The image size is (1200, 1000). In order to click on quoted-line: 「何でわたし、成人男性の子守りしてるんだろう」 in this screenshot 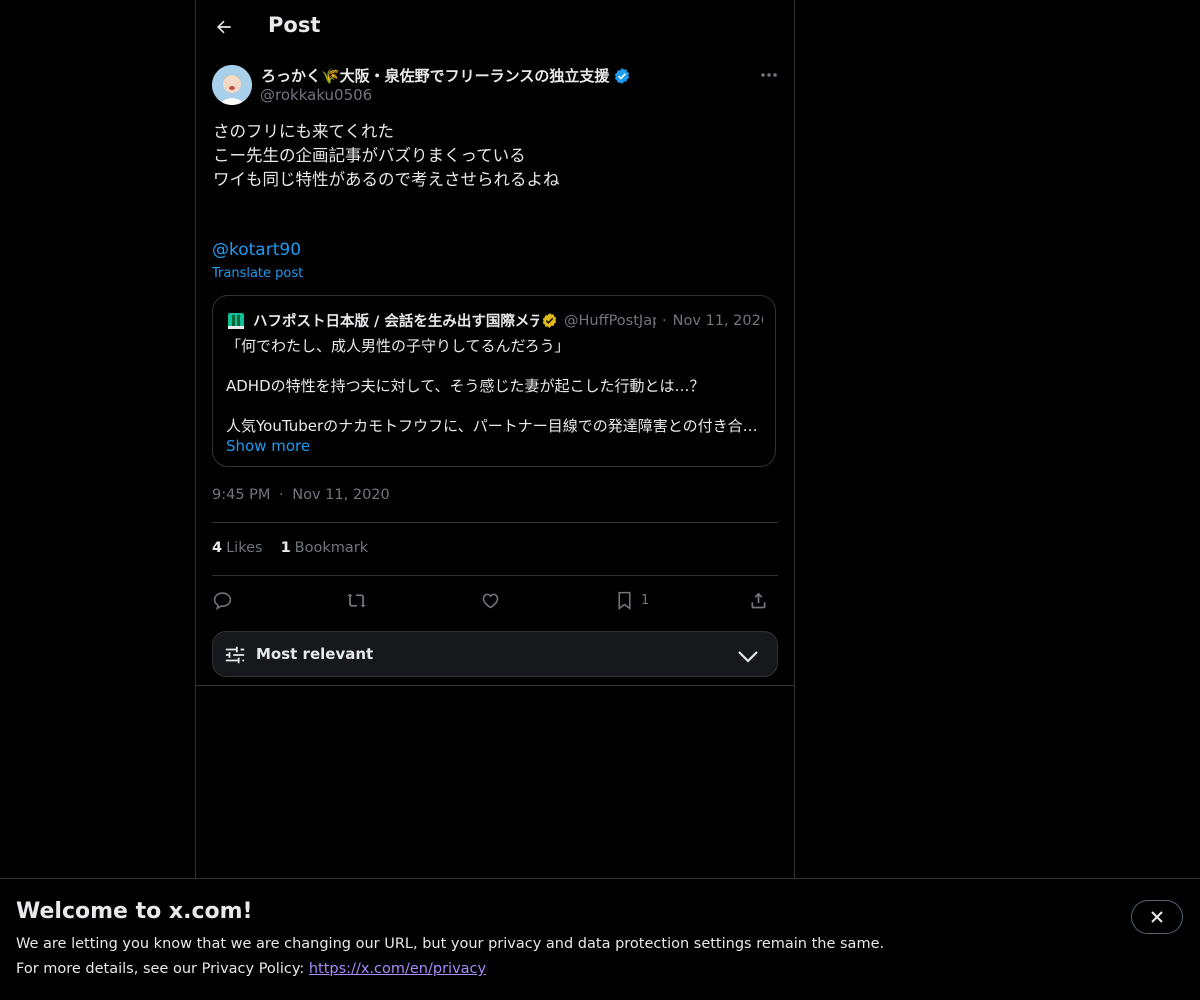, I will do `click(398, 346)`.